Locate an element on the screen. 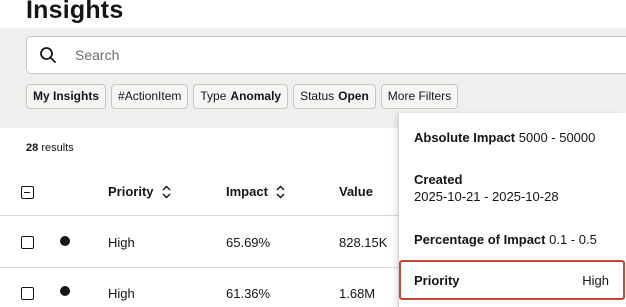 This screenshot has height=307, width=626. filter-label: Percentage of Impact is located at coordinates (480, 239).